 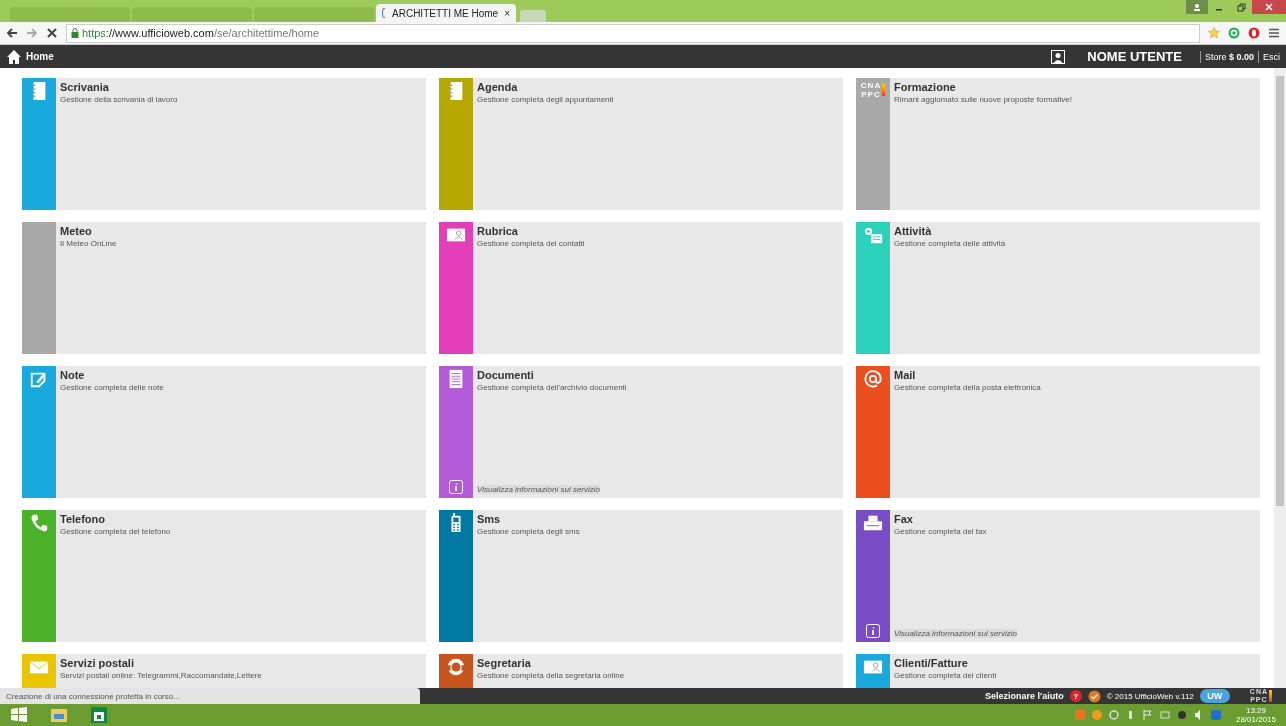 What do you see at coordinates (89, 243) in the screenshot?
I see `tile-description: Il Meteo OnLine` at bounding box center [89, 243].